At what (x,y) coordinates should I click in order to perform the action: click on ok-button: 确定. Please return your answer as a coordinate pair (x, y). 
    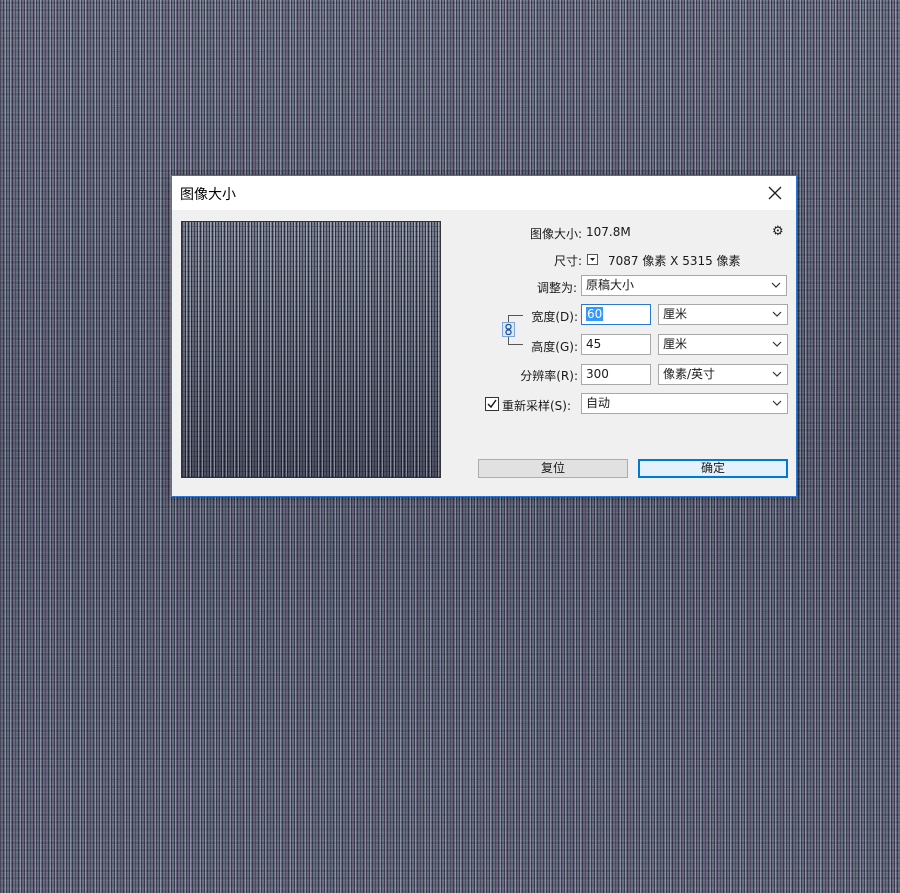
    Looking at the image, I should click on (713, 468).